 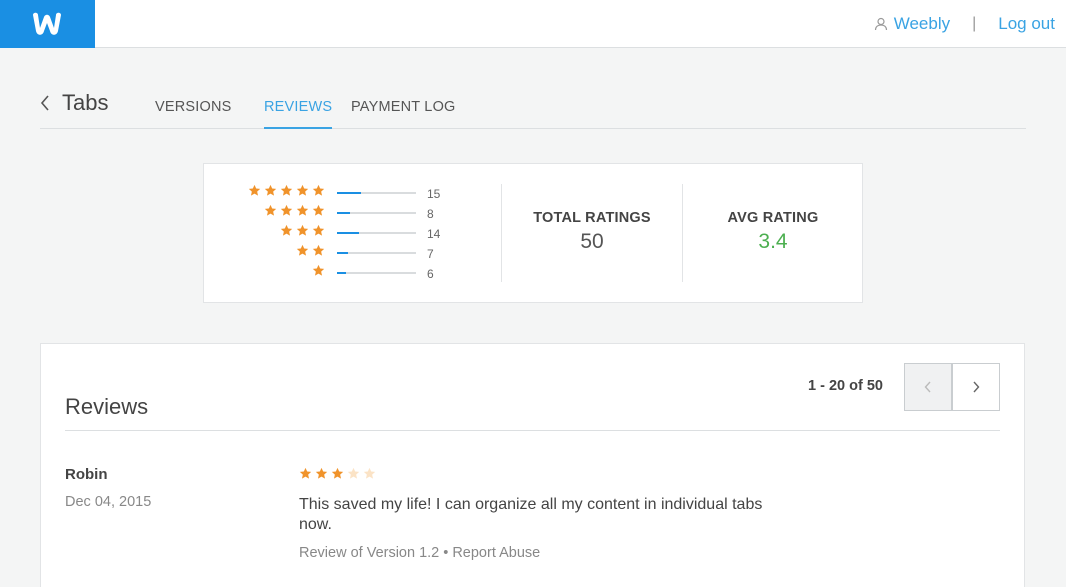 I want to click on review-rating, so click(x=337, y=473).